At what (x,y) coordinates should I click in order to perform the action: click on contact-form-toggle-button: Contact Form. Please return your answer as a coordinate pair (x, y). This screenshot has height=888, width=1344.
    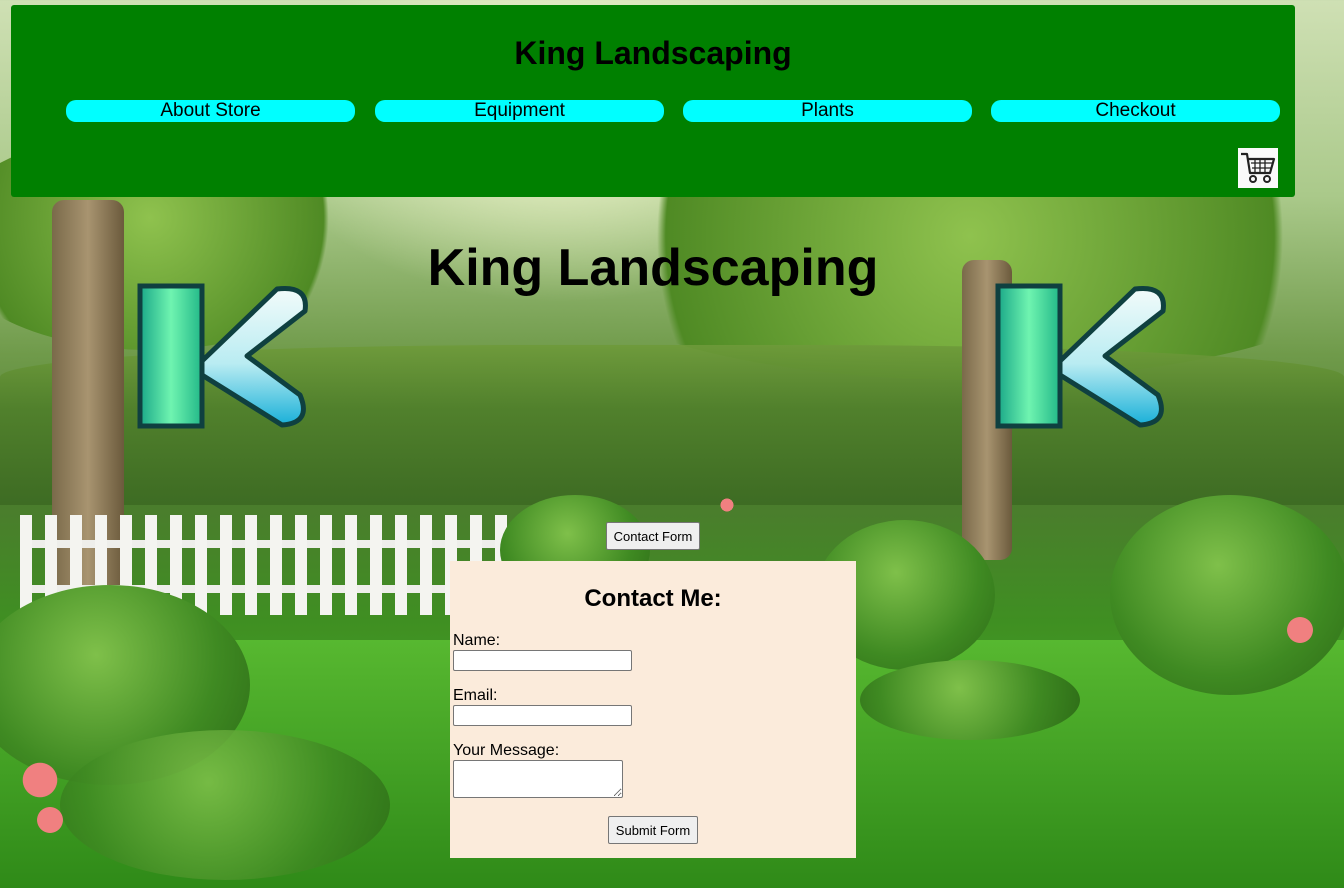
    Looking at the image, I should click on (653, 536).